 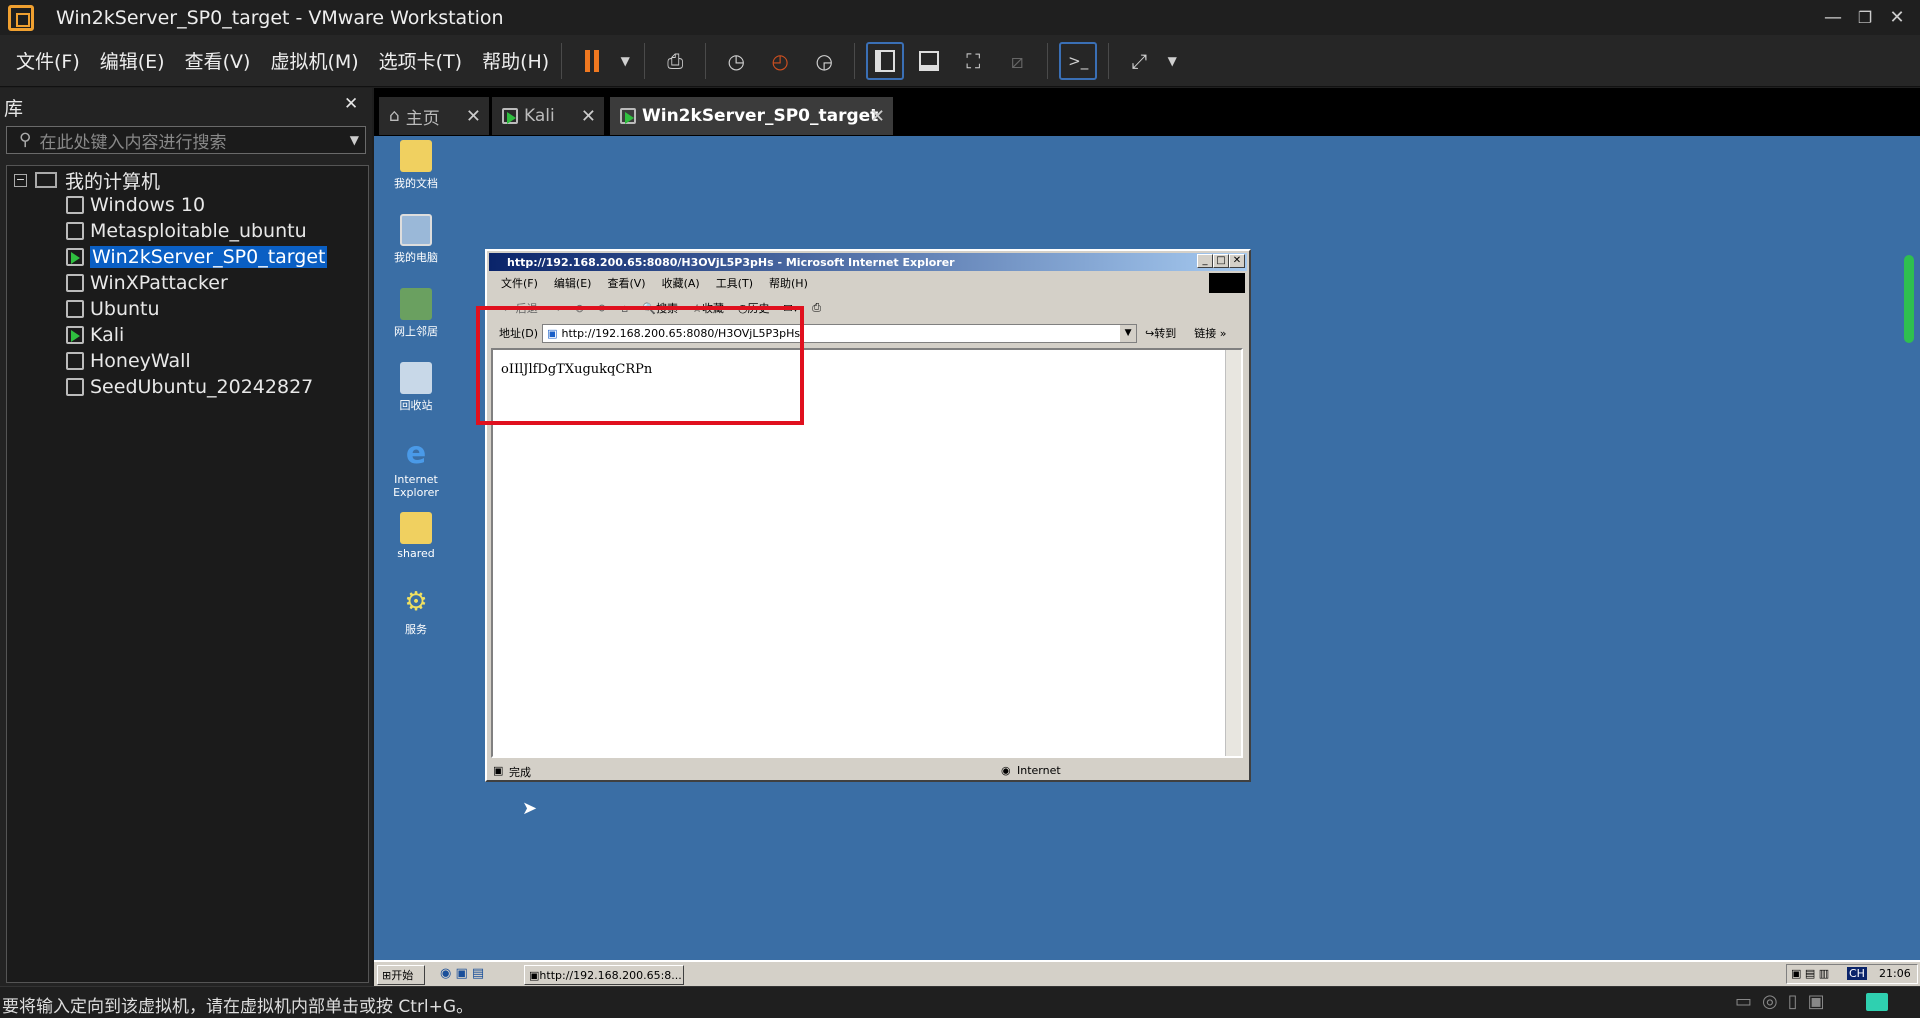 I want to click on desktop-icon-ie: e Internet Explorer, so click(x=416, y=468).